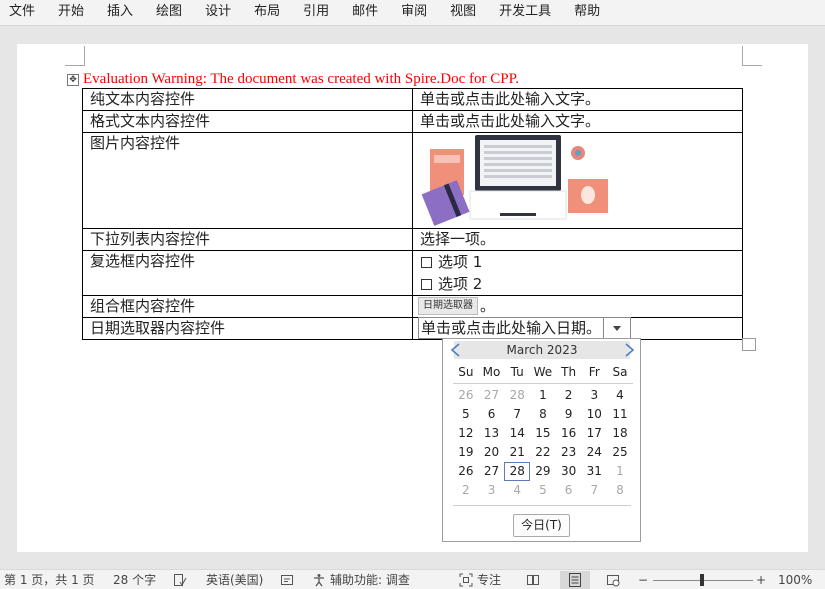 The height and width of the screenshot is (589, 825). I want to click on calendar-day: 15, so click(543, 433).